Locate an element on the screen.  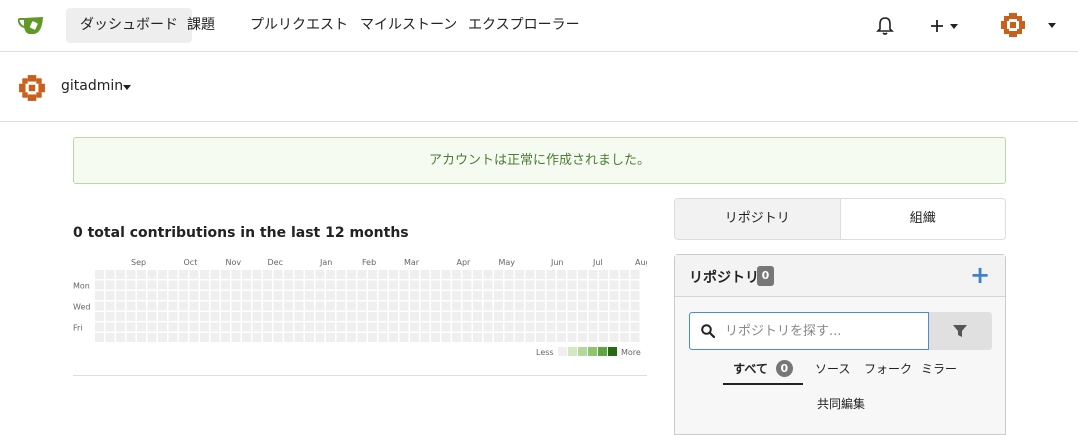
nav-explore: エクスプローラー is located at coordinates (524, 25).